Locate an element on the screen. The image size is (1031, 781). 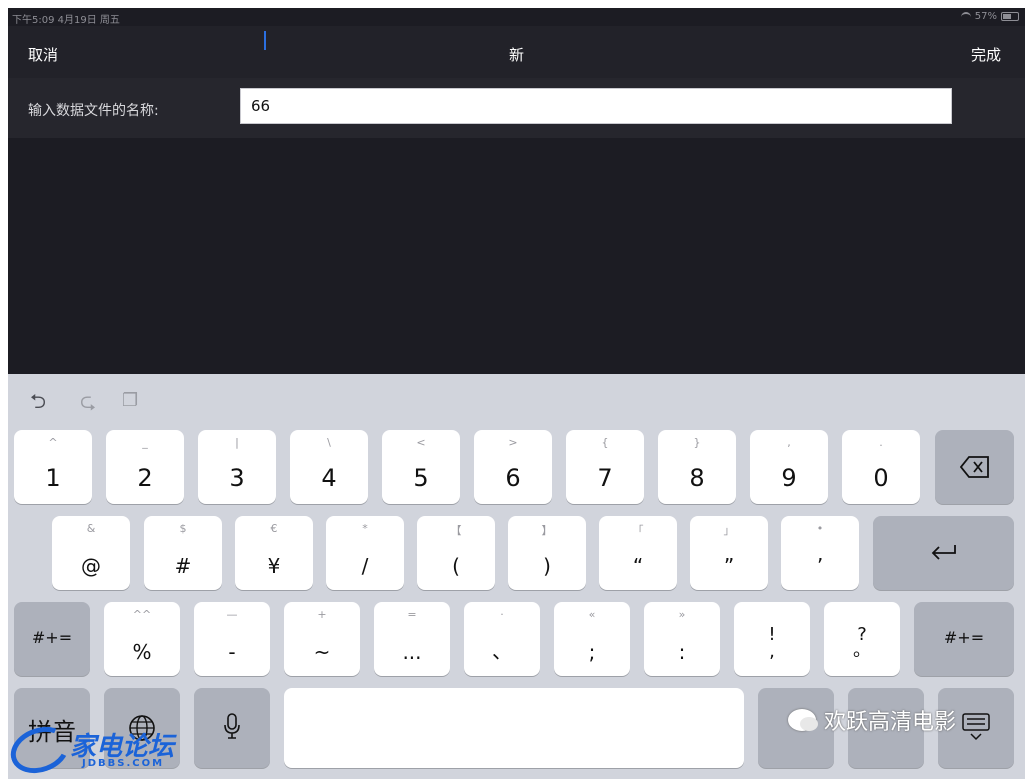
return-icon is located at coordinates (943, 552).